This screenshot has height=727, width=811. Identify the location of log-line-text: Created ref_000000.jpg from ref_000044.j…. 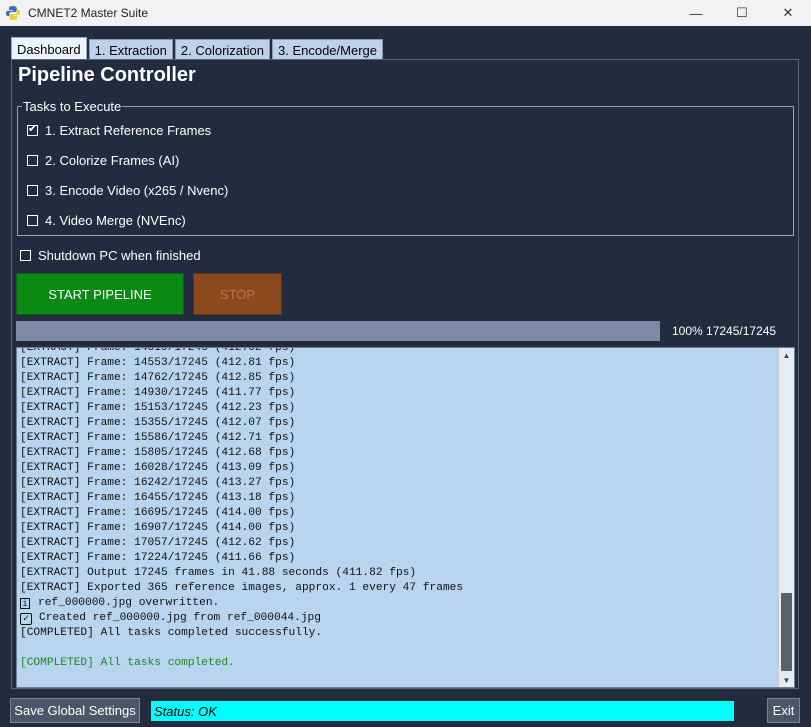
(180, 618).